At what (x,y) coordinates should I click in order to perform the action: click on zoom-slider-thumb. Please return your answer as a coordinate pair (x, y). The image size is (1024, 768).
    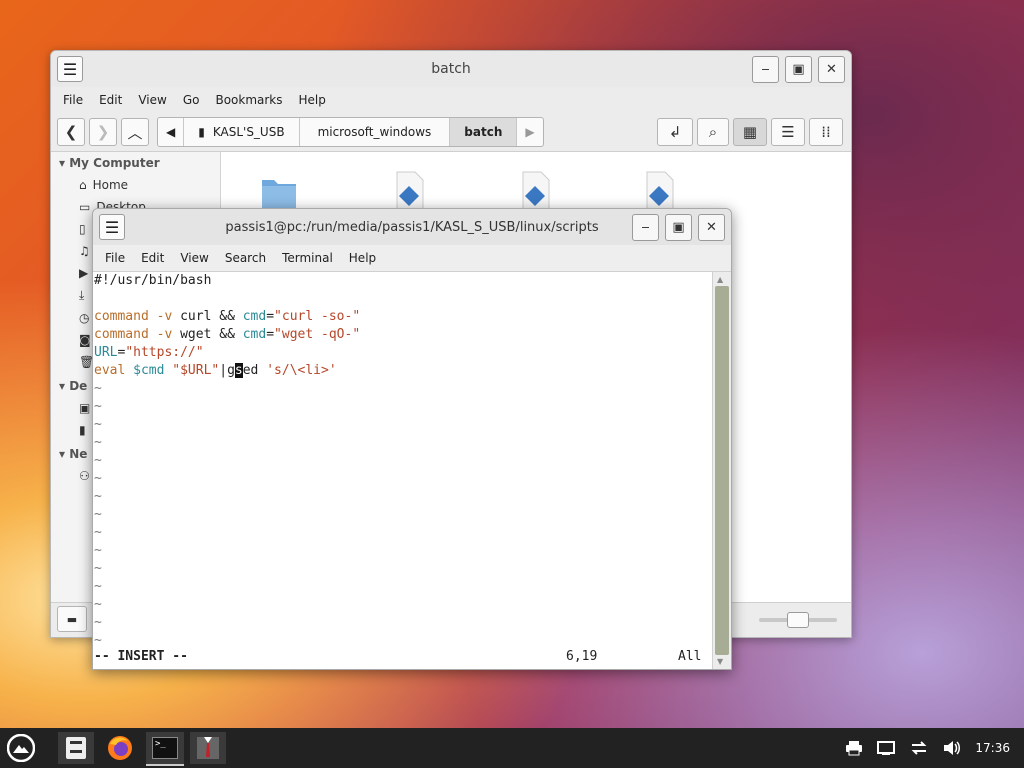
    Looking at the image, I should click on (798, 620).